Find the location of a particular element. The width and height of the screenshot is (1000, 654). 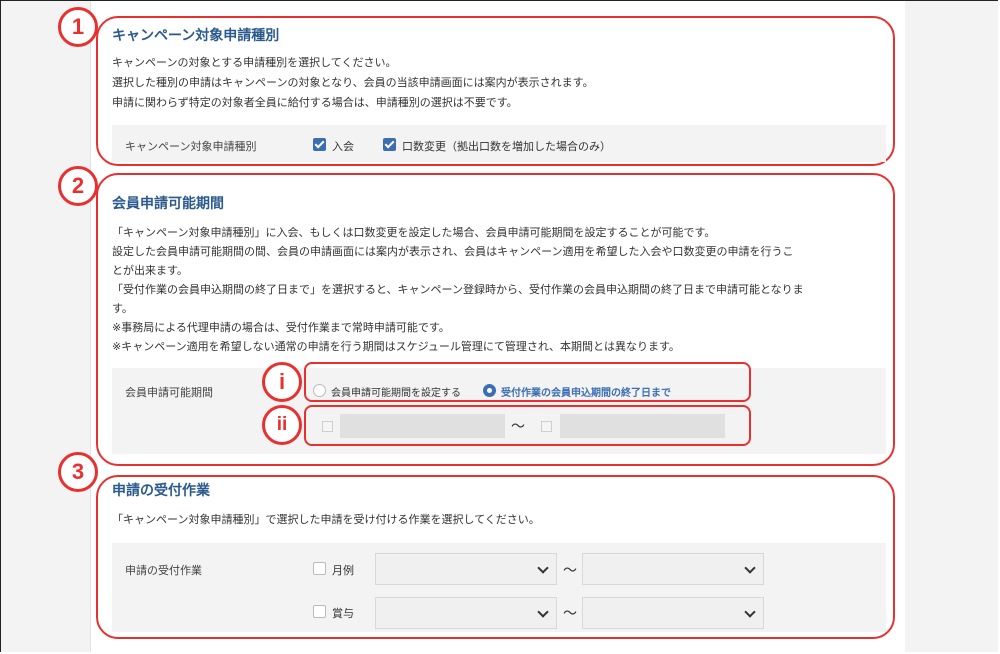

radio-label-until-end-date: 受付作業の会員申込期間の終了日まで is located at coordinates (586, 393).